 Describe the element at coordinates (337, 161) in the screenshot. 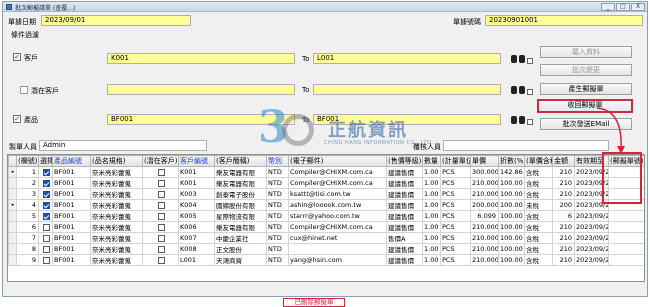

I see `column-header: (電子郵件)` at that location.